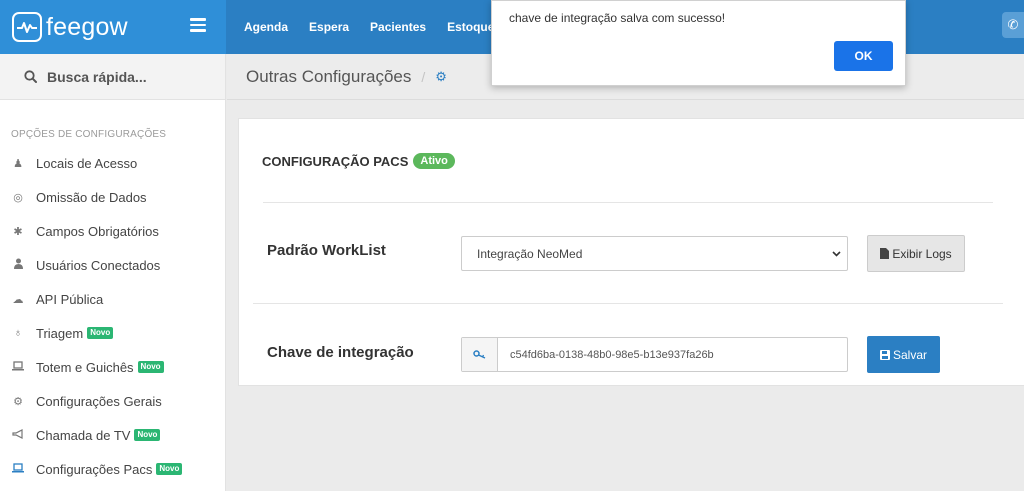 Image resolution: width=1024 pixels, height=491 pixels. Describe the element at coordinates (87, 163) in the screenshot. I see `sidebar-item-label: Locais de Acesso` at that location.